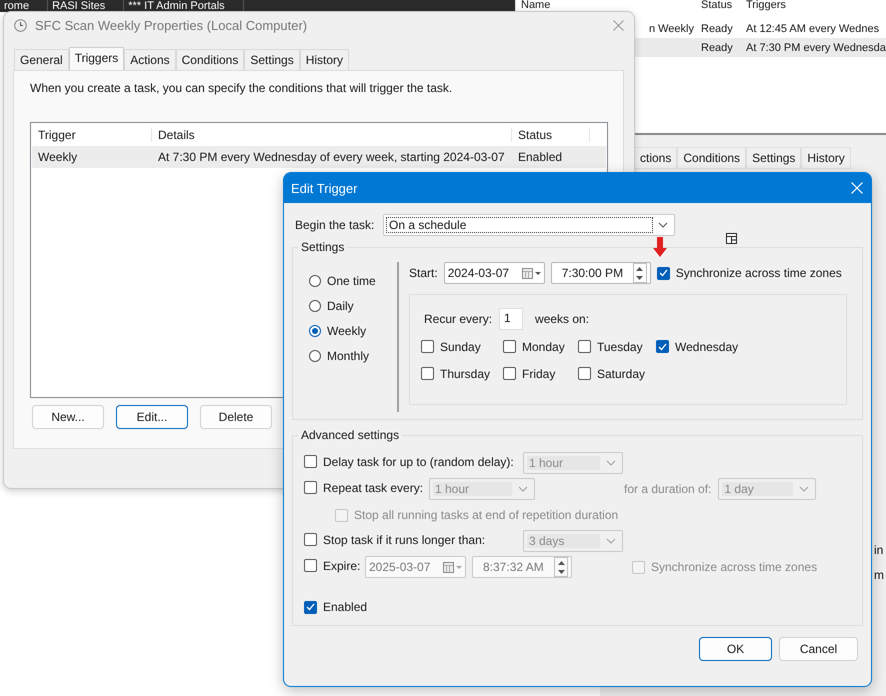  I want to click on tab: General, so click(41, 59).